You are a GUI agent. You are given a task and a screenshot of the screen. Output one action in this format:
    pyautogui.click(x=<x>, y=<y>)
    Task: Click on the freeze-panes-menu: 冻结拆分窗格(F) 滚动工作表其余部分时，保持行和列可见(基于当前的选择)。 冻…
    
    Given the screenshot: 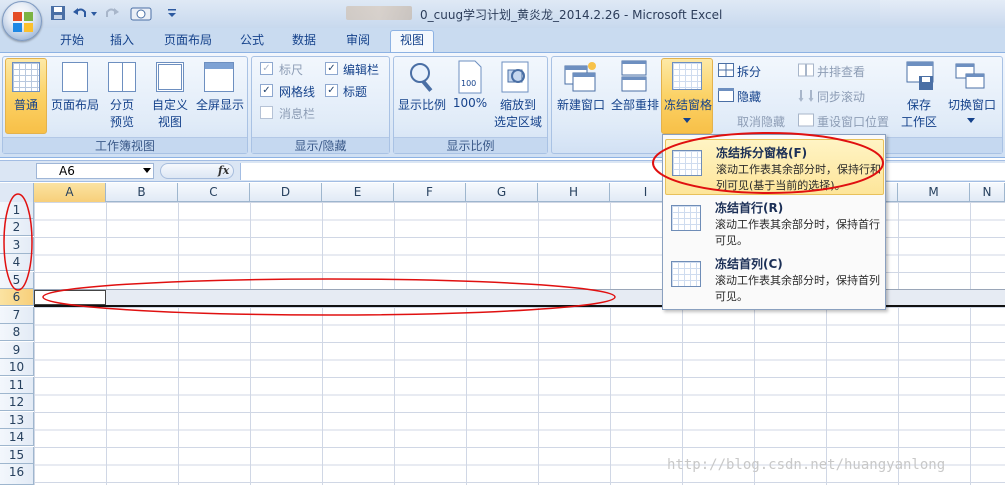 What is the action you would take?
    pyautogui.click(x=774, y=222)
    